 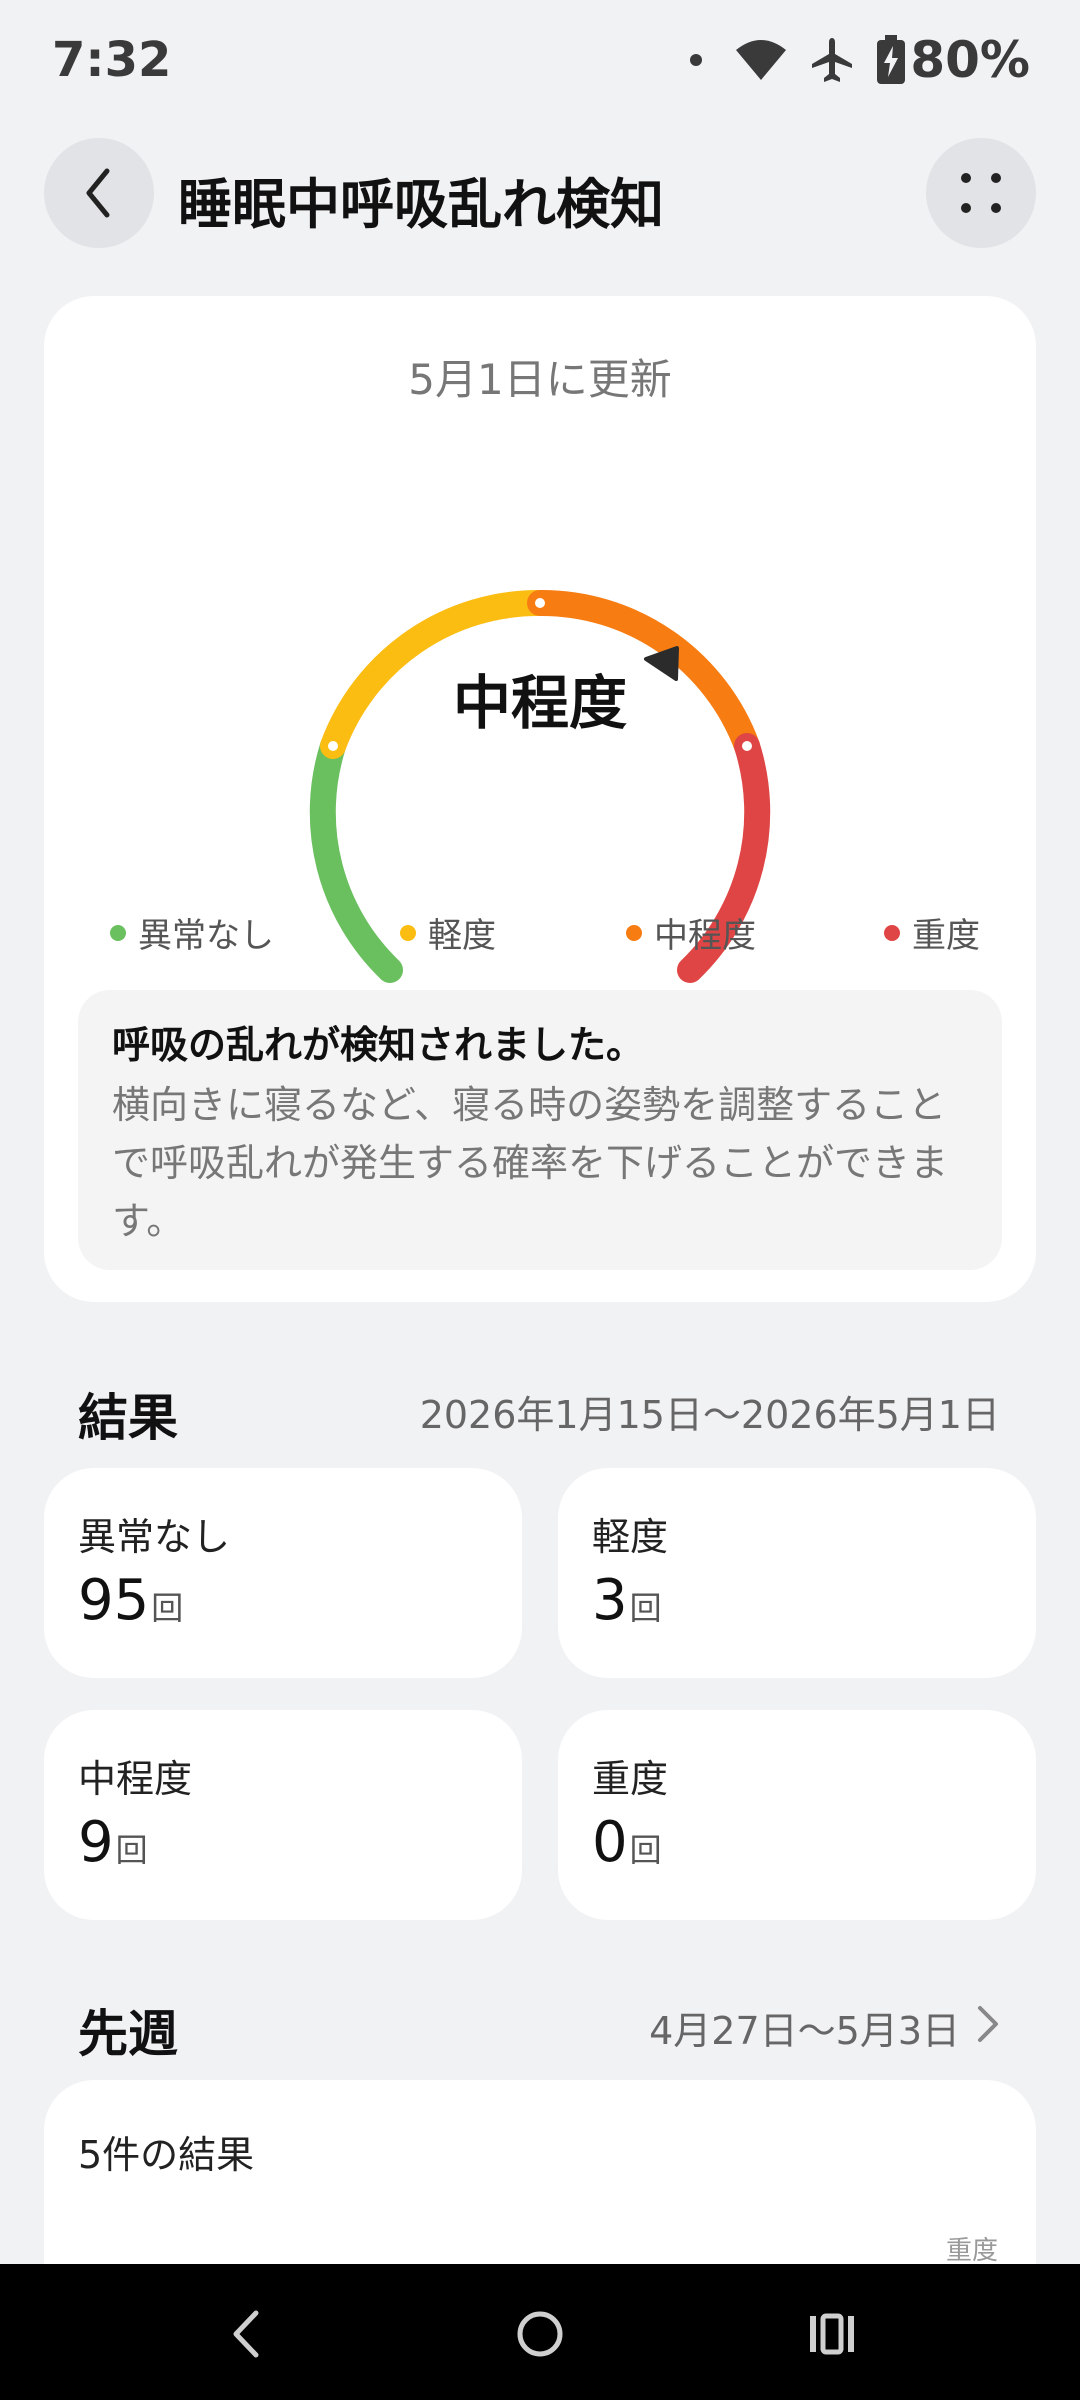 I want to click on nav-back-icon, so click(x=246, y=2334).